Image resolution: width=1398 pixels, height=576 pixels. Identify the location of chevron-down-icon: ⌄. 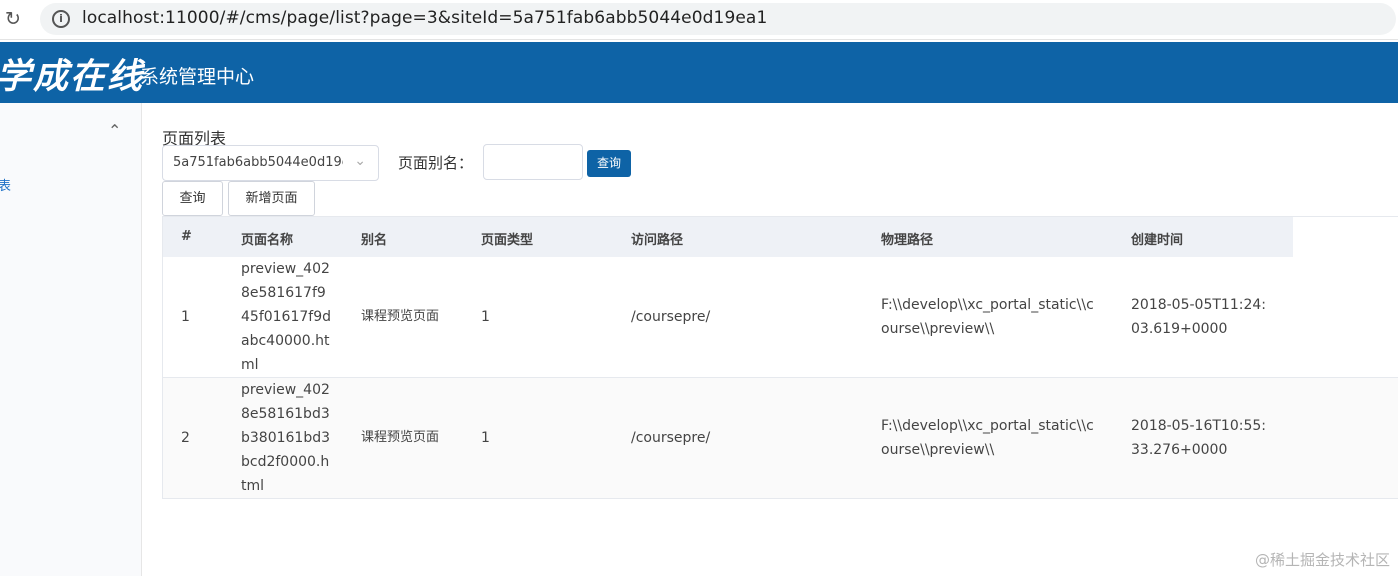
(360, 161).